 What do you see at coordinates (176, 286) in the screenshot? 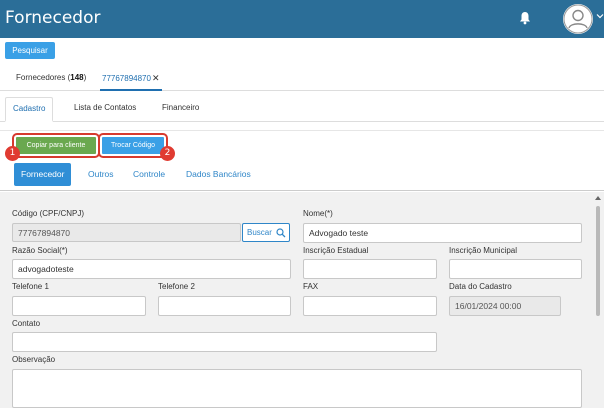
I see `telefone2-label: Telefone 2` at bounding box center [176, 286].